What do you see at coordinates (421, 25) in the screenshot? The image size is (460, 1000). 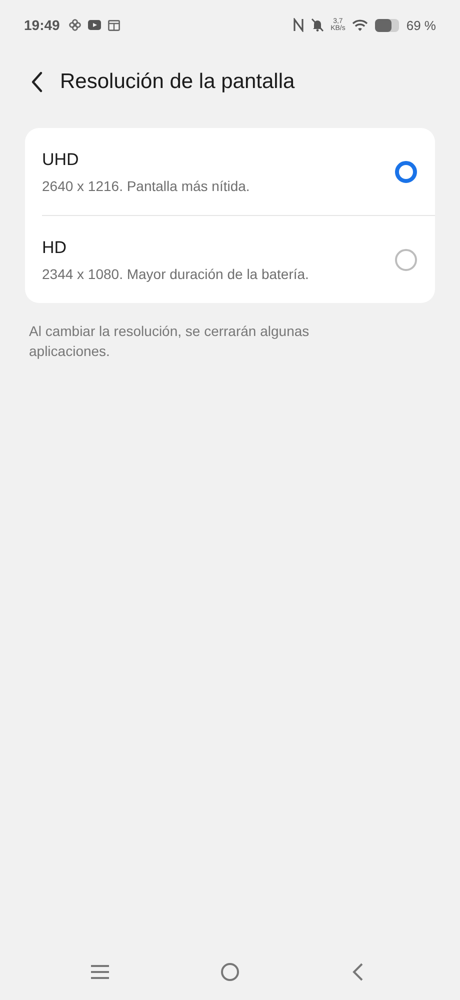 I see `battery-percent: 69 %` at bounding box center [421, 25].